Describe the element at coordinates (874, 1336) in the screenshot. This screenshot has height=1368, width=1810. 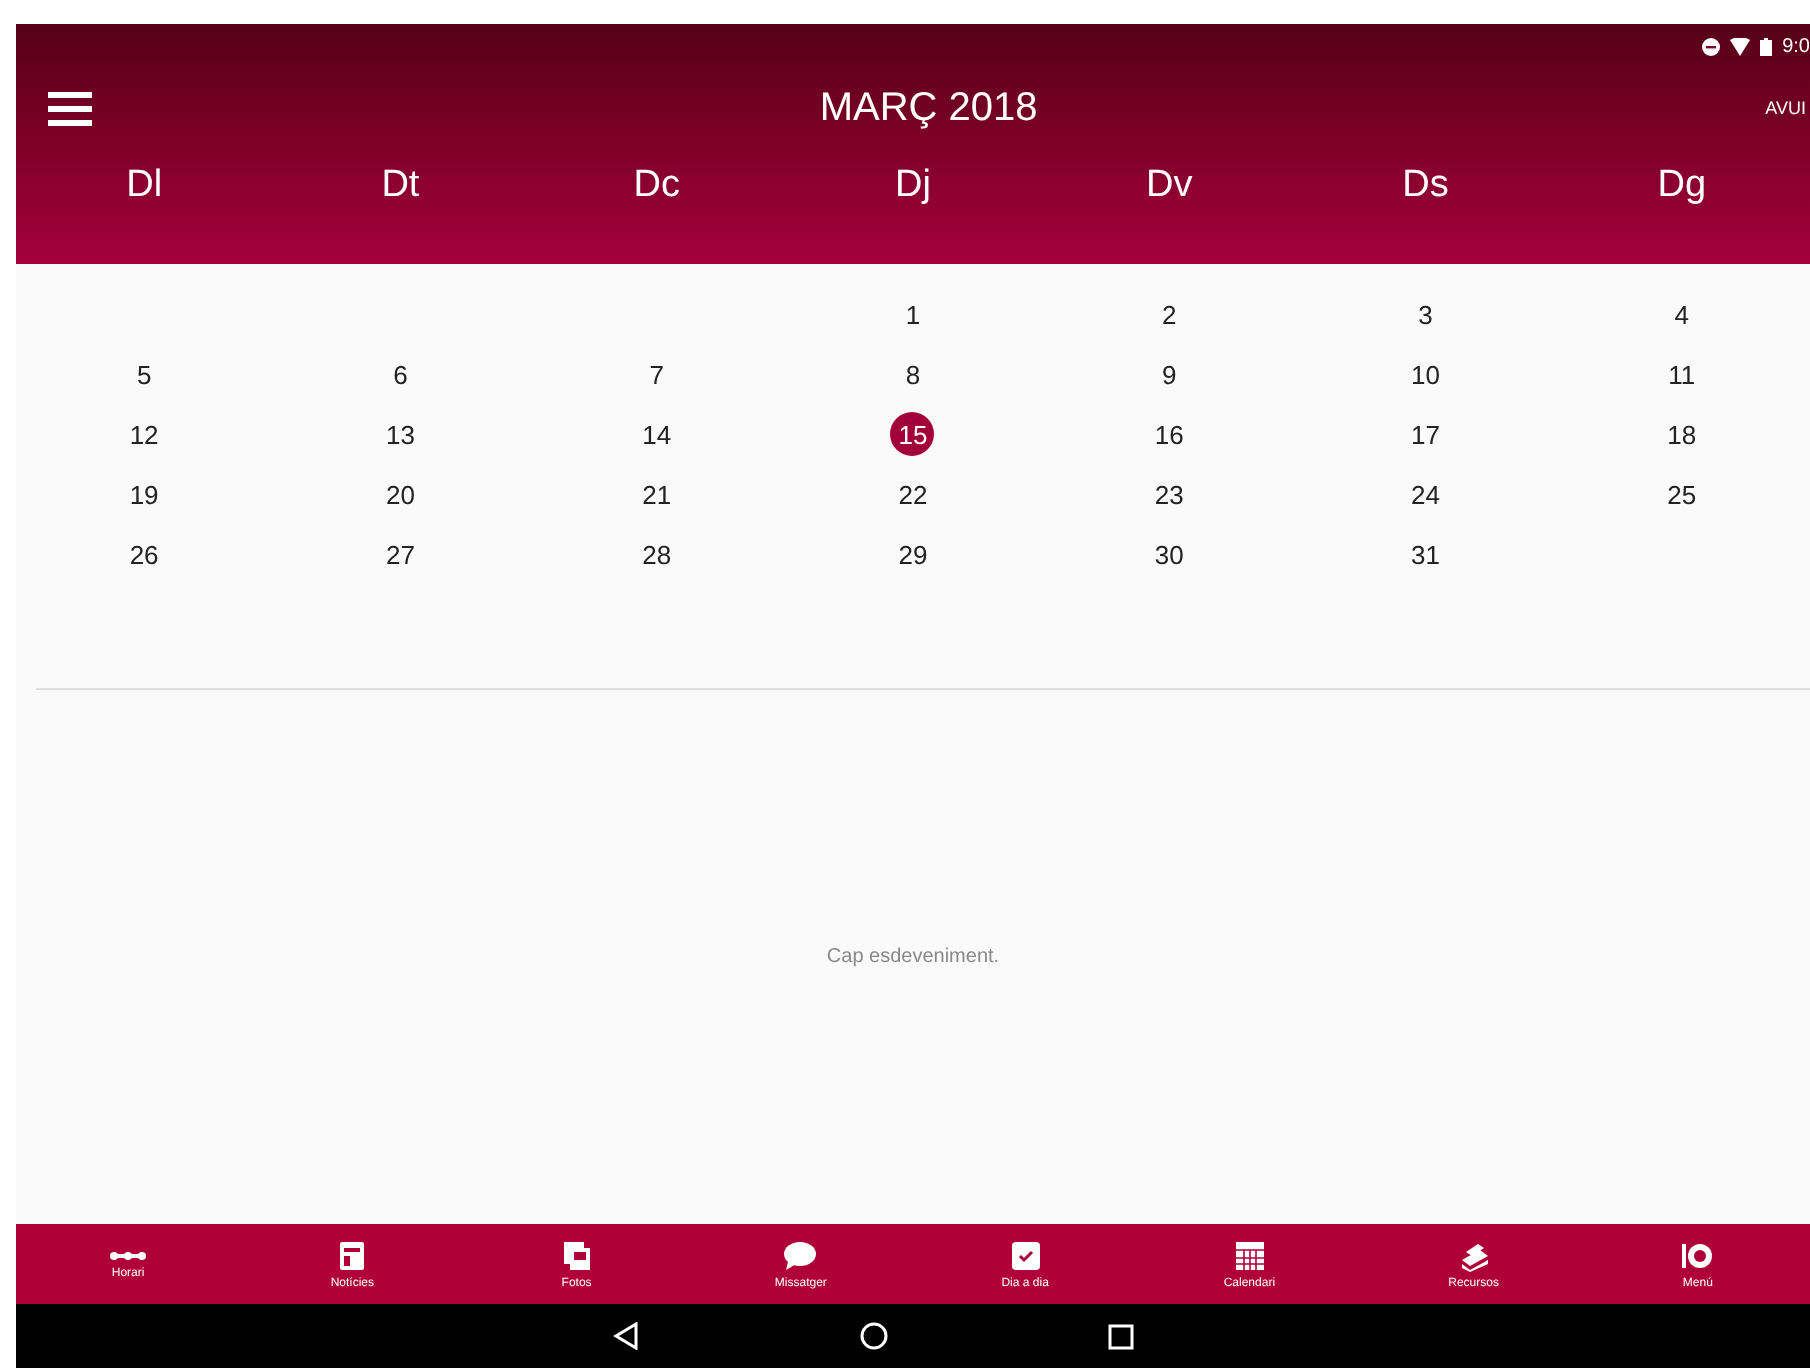
I see `home-icon` at that location.